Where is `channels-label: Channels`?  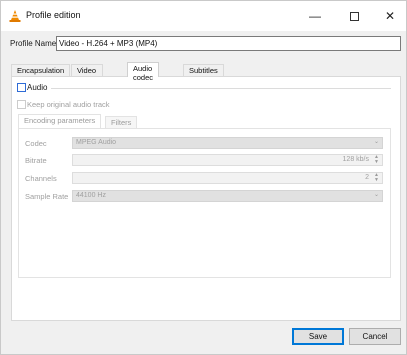 channels-label: Channels is located at coordinates (41, 178).